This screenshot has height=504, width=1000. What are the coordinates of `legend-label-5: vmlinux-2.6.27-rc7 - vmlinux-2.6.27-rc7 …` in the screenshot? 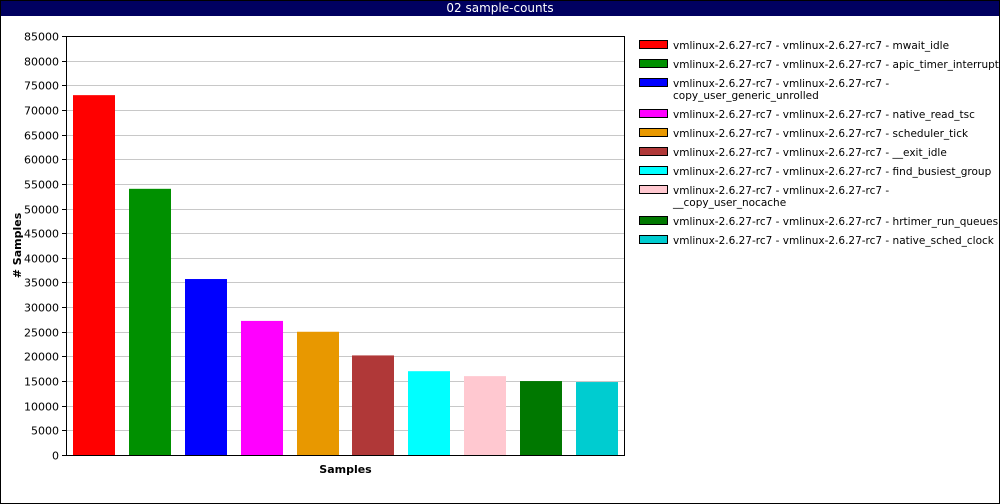 It's located at (821, 134).